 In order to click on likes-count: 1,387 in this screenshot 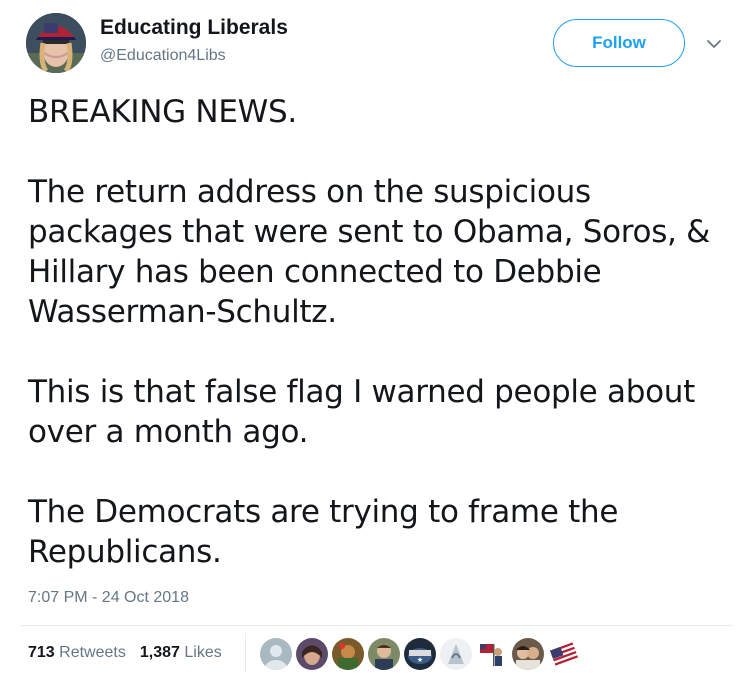, I will do `click(159, 652)`.